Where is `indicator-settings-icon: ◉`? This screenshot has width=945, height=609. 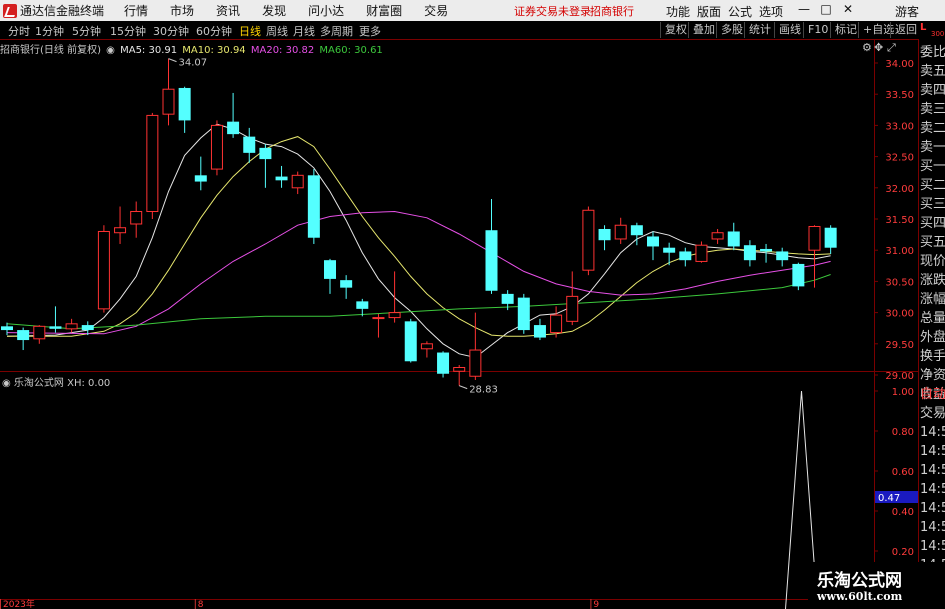 indicator-settings-icon: ◉ is located at coordinates (6, 383).